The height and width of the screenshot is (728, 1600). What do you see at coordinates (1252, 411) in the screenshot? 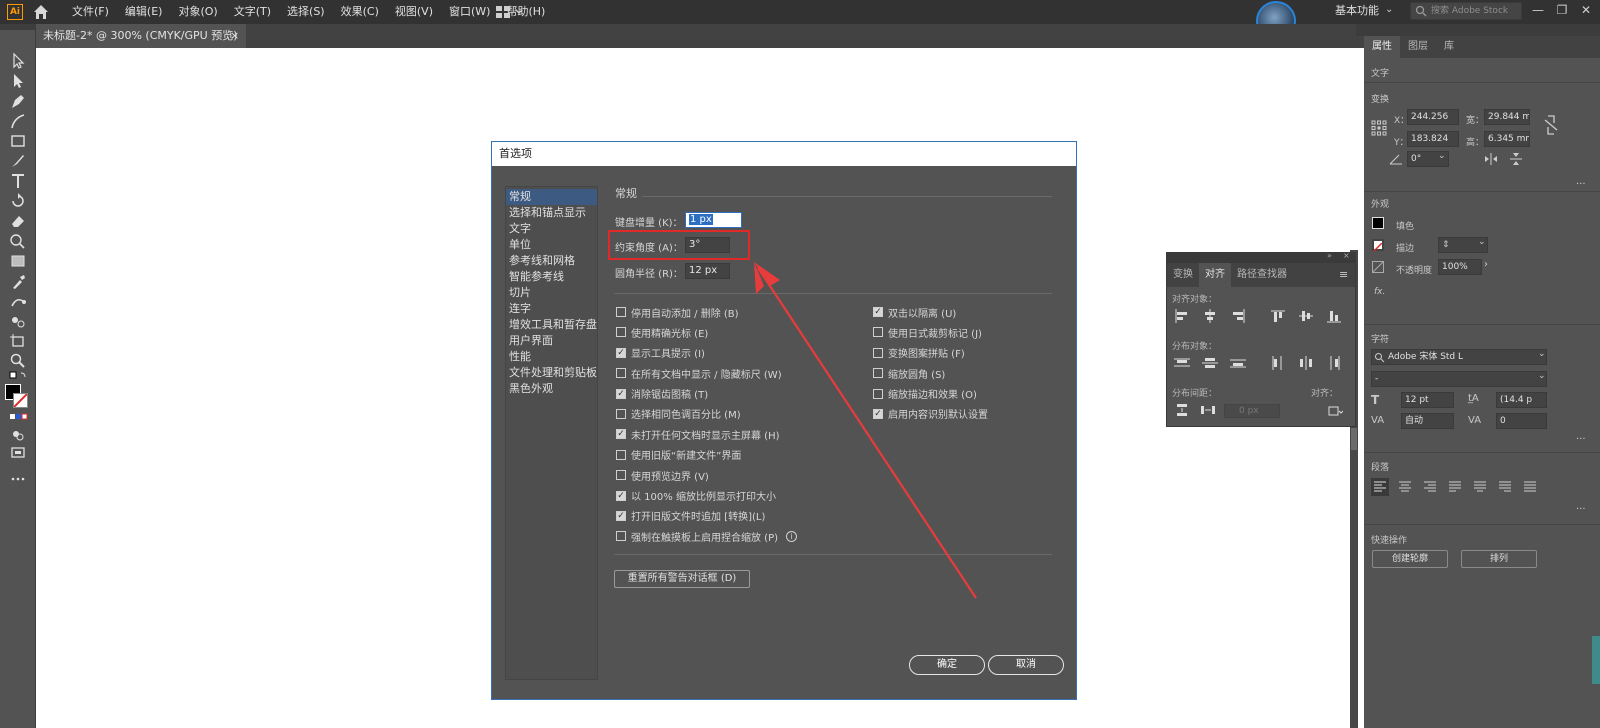
I see `spacing-input: 0 px` at bounding box center [1252, 411].